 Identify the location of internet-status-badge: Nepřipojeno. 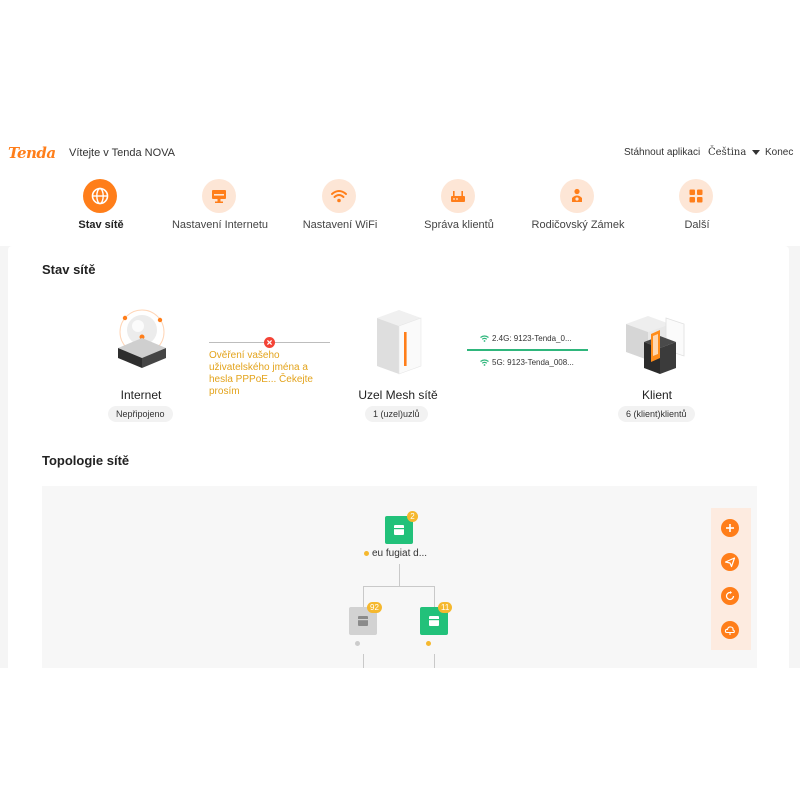
(140, 414).